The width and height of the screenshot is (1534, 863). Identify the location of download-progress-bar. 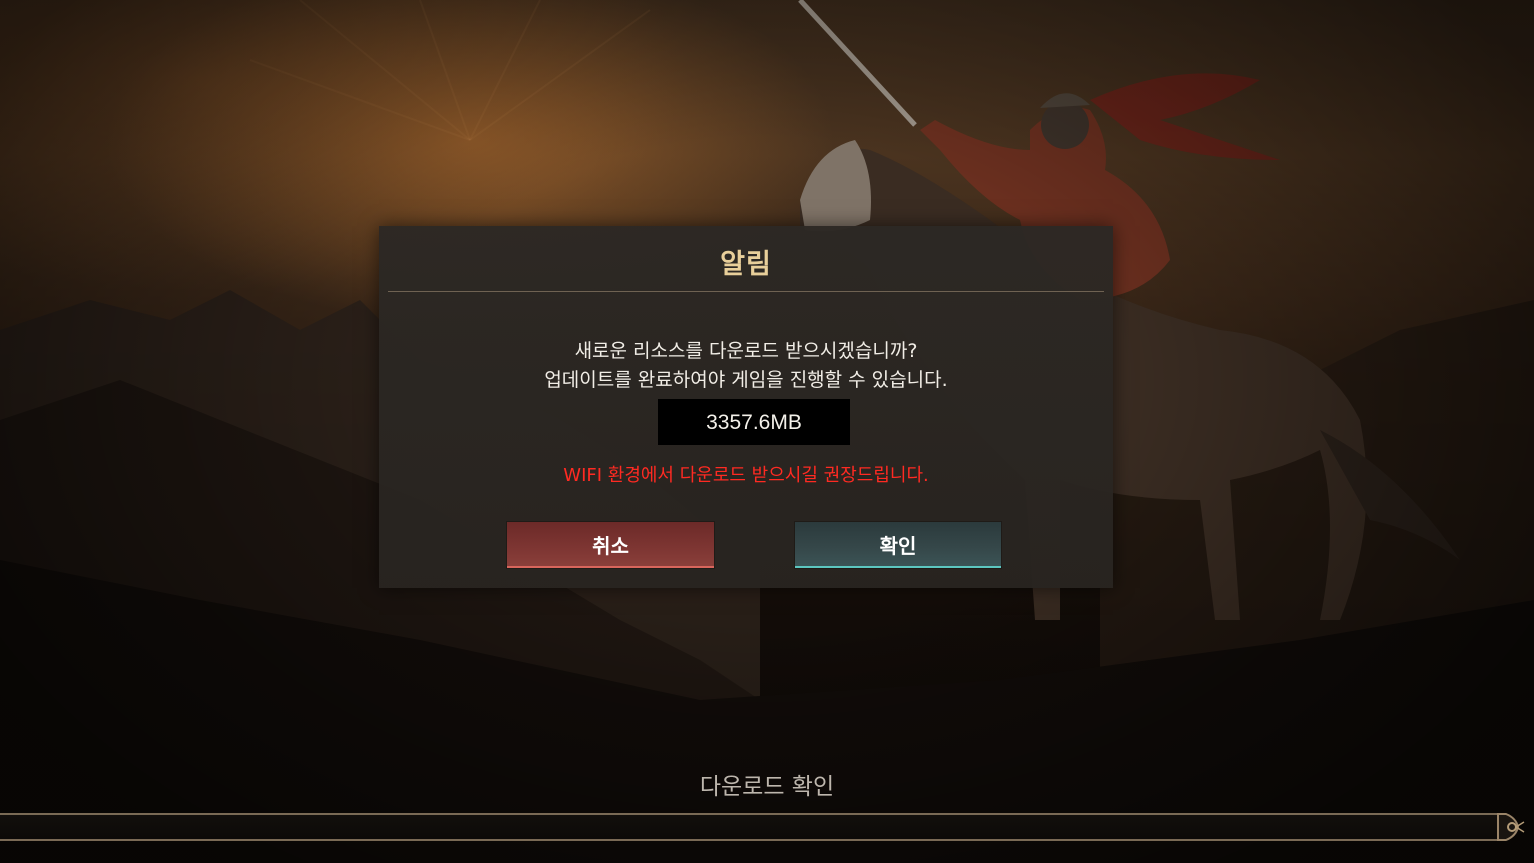
(751, 827).